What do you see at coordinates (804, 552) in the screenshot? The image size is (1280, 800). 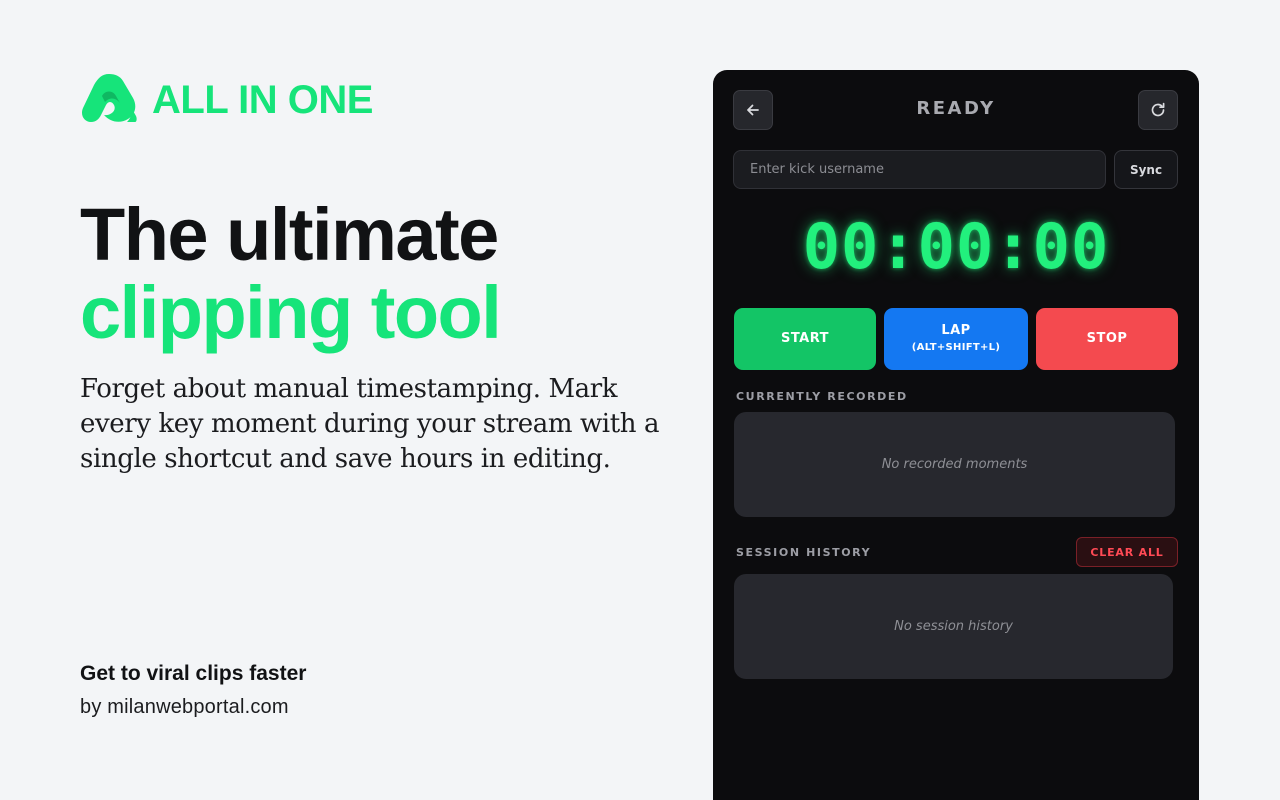 I see `session-history-heading: SESSION HISTORY` at bounding box center [804, 552].